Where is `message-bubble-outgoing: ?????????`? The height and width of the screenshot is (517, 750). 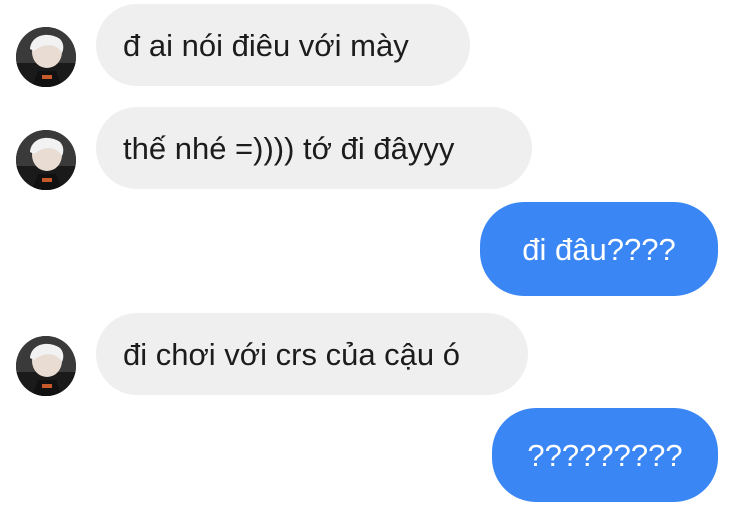 message-bubble-outgoing: ????????? is located at coordinates (605, 455).